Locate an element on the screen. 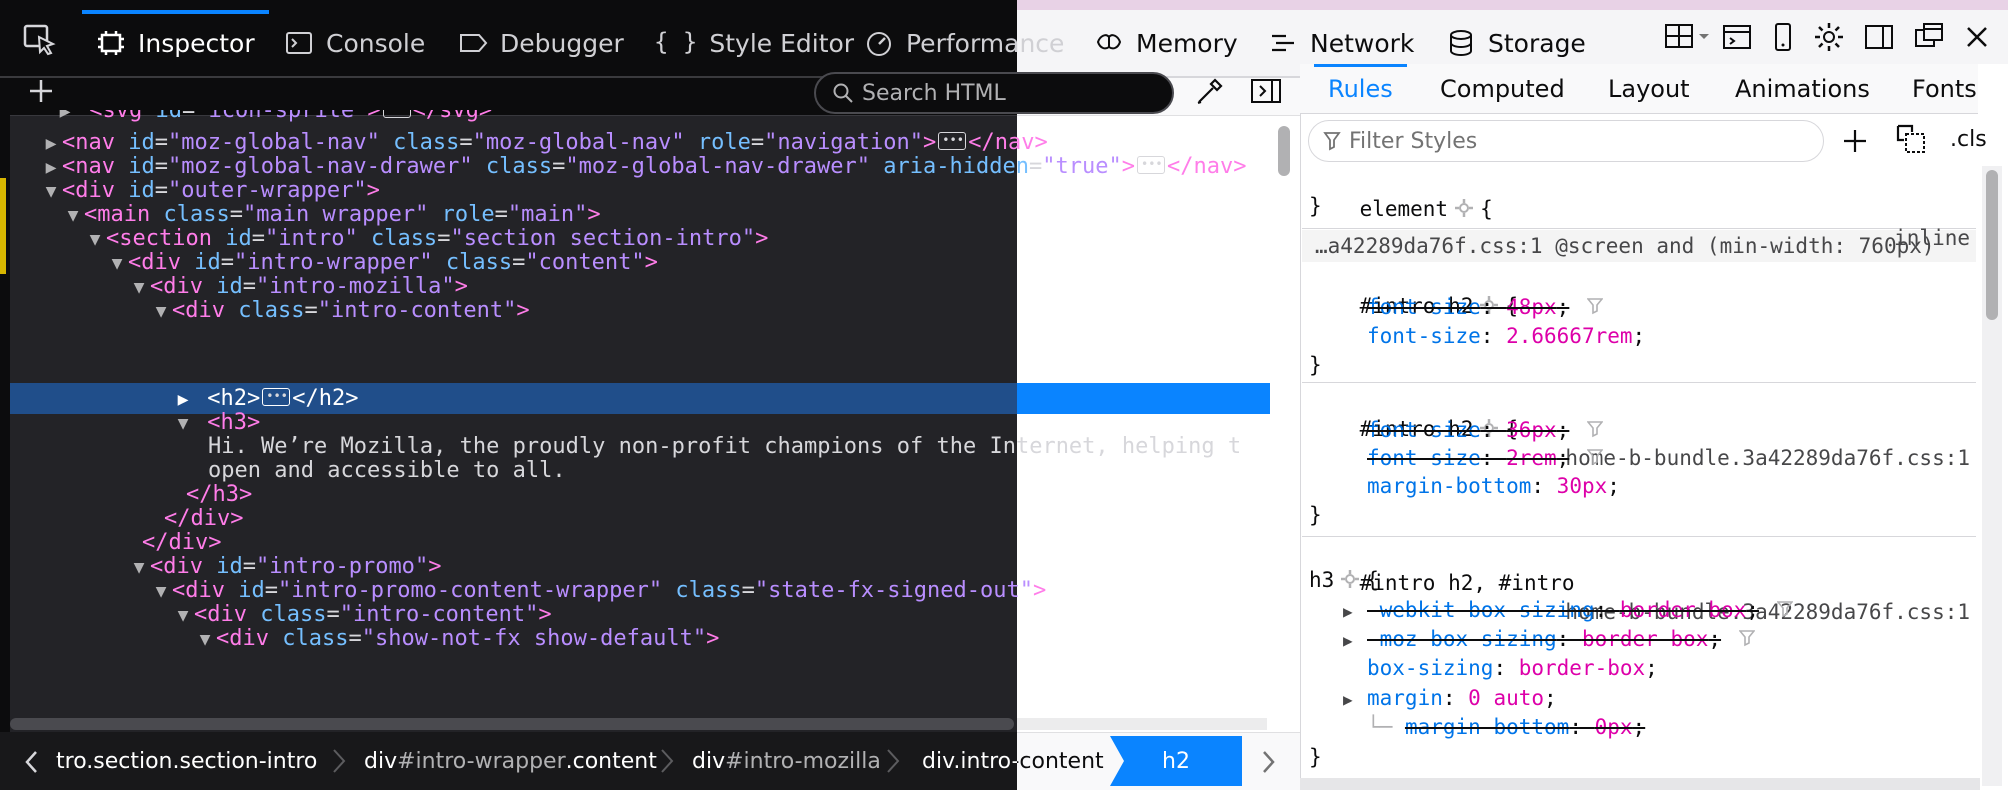 Image resolution: width=2008 pixels, height=790 pixels. close-icon is located at coordinates (1977, 37).